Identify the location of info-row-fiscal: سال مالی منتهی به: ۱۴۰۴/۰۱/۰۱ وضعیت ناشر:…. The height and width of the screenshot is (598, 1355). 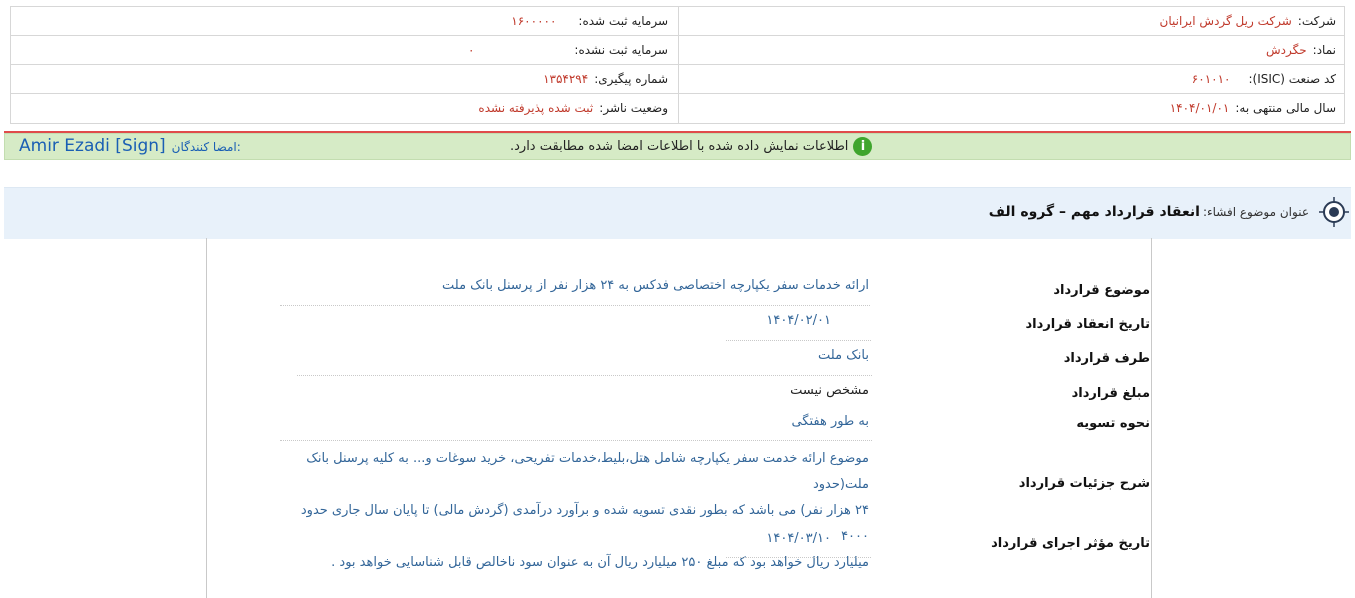
(677, 108).